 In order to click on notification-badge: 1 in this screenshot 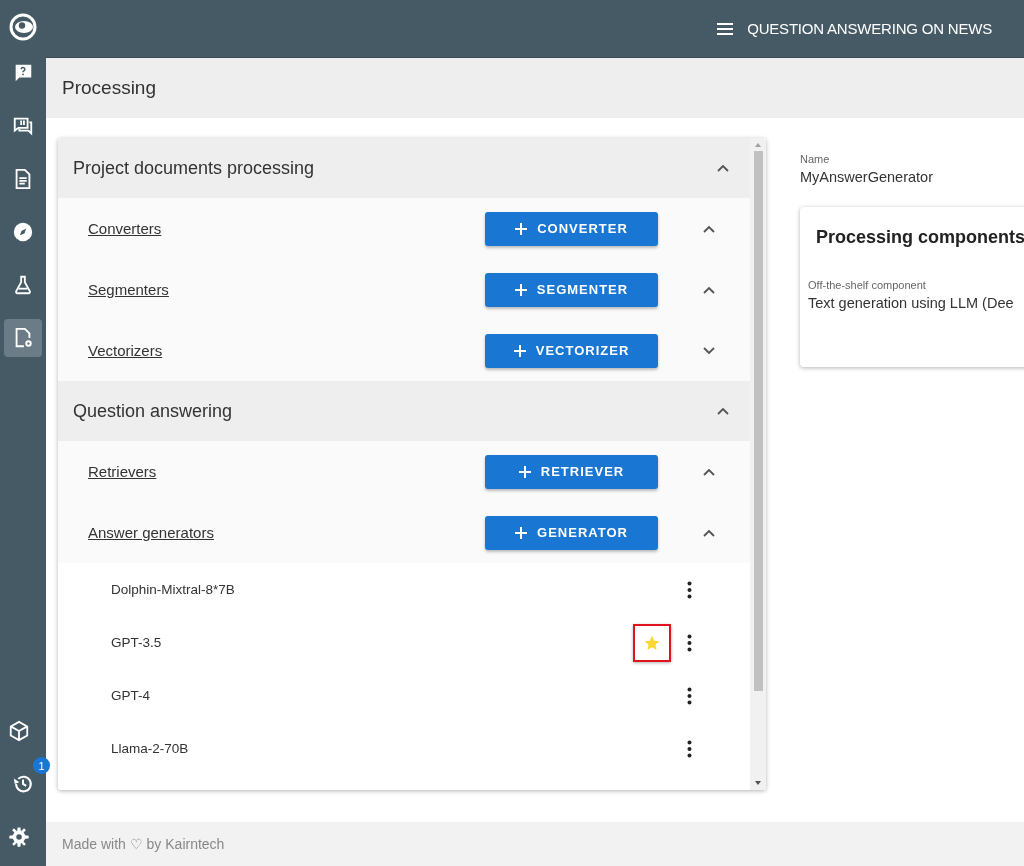, I will do `click(41, 765)`.